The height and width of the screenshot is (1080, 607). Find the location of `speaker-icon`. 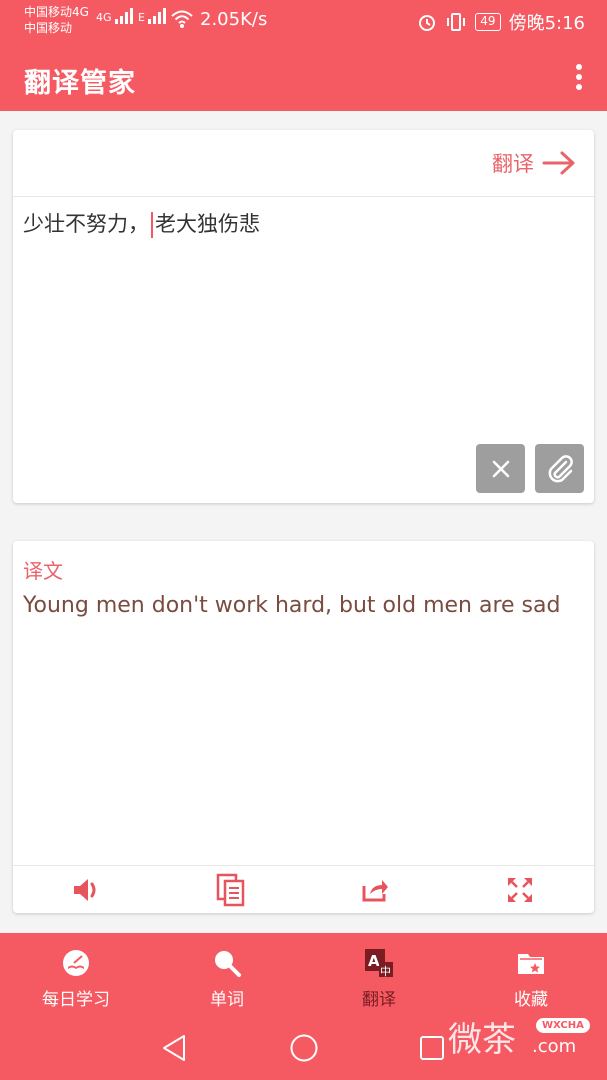

speaker-icon is located at coordinates (85, 890).